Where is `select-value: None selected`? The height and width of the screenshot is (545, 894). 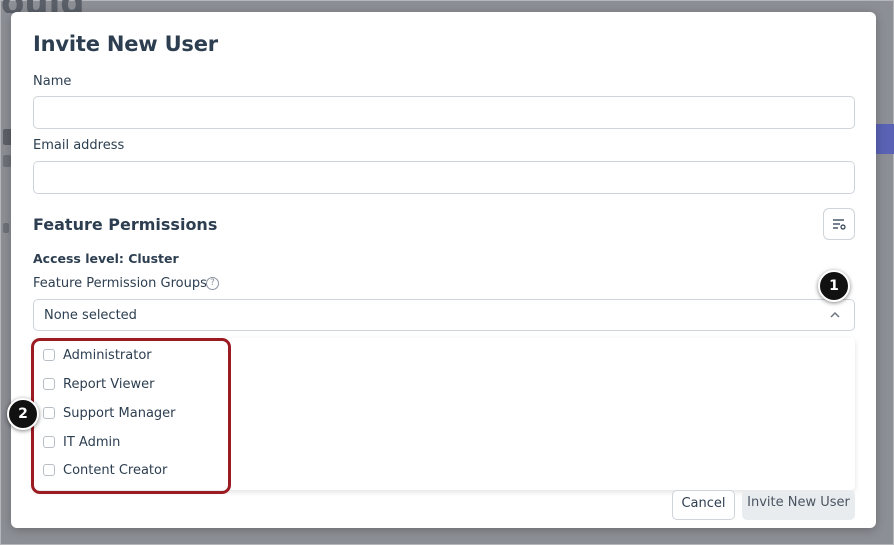
select-value: None selected is located at coordinates (90, 315).